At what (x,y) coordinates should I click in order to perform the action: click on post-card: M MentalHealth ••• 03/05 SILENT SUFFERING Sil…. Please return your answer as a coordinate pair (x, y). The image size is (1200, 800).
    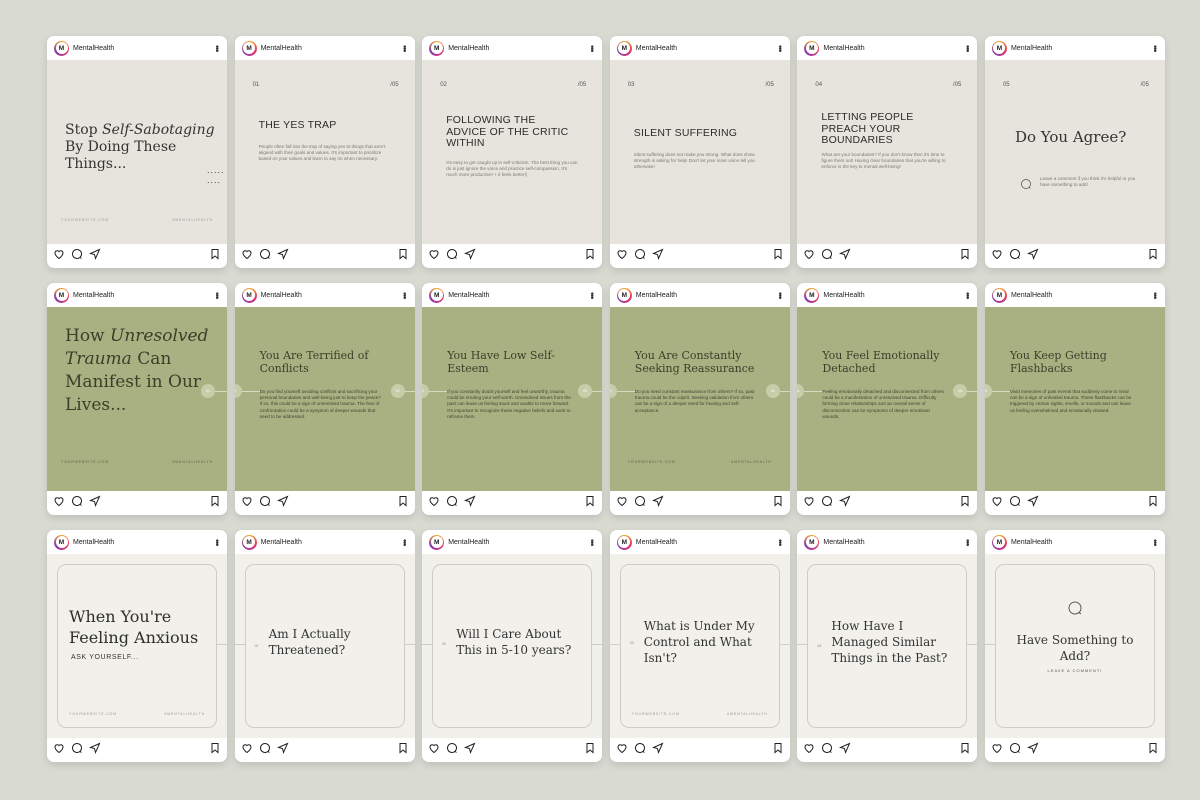
    Looking at the image, I should click on (699, 152).